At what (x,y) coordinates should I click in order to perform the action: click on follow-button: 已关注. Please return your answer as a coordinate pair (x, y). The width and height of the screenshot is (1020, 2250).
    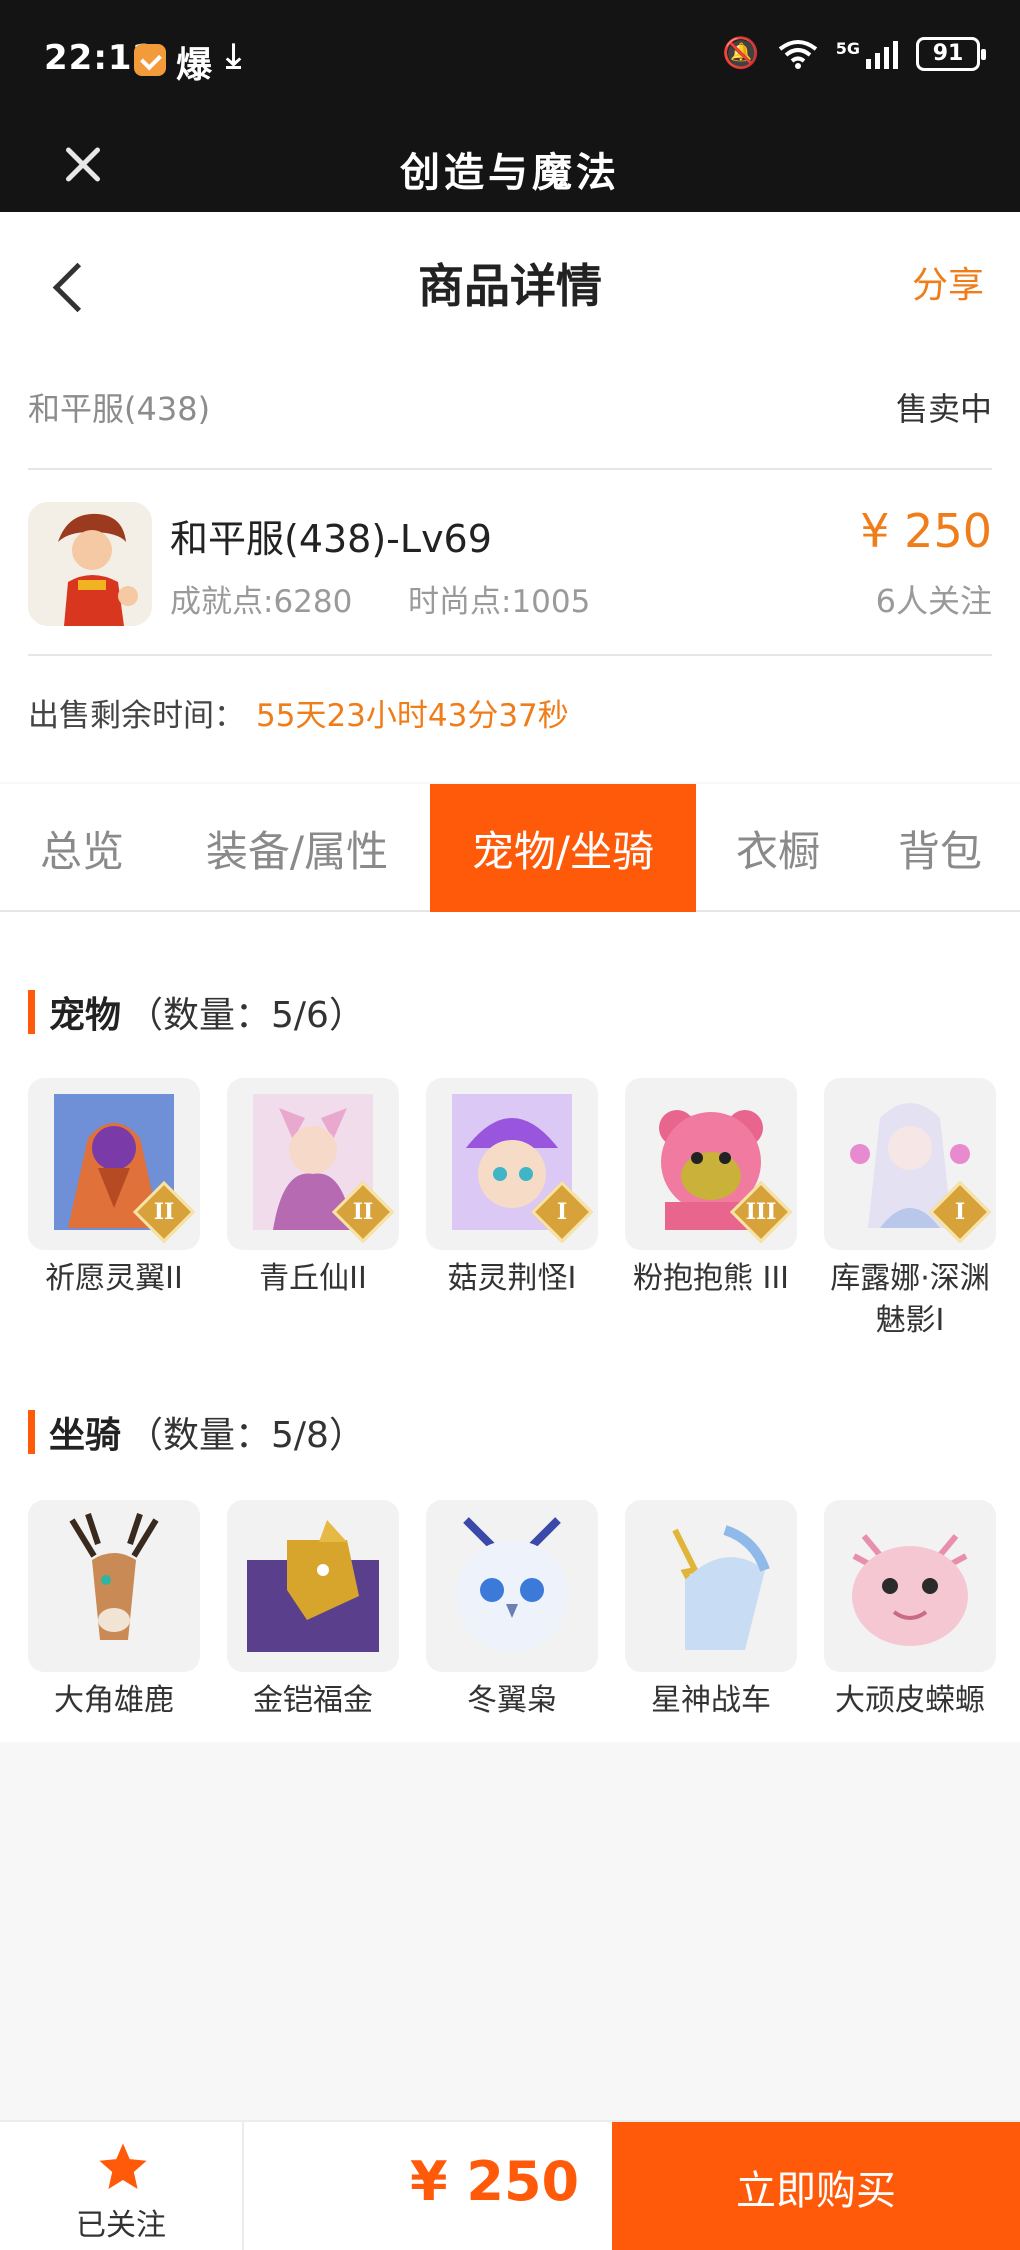
    Looking at the image, I should click on (122, 2186).